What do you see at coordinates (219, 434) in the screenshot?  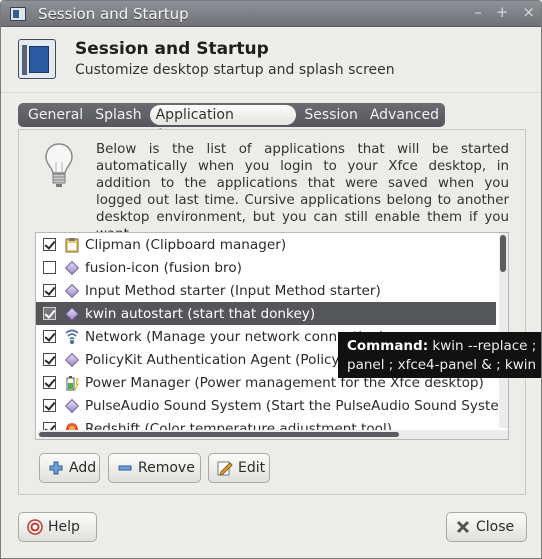 I see `horizontal-scroll-thumb` at bounding box center [219, 434].